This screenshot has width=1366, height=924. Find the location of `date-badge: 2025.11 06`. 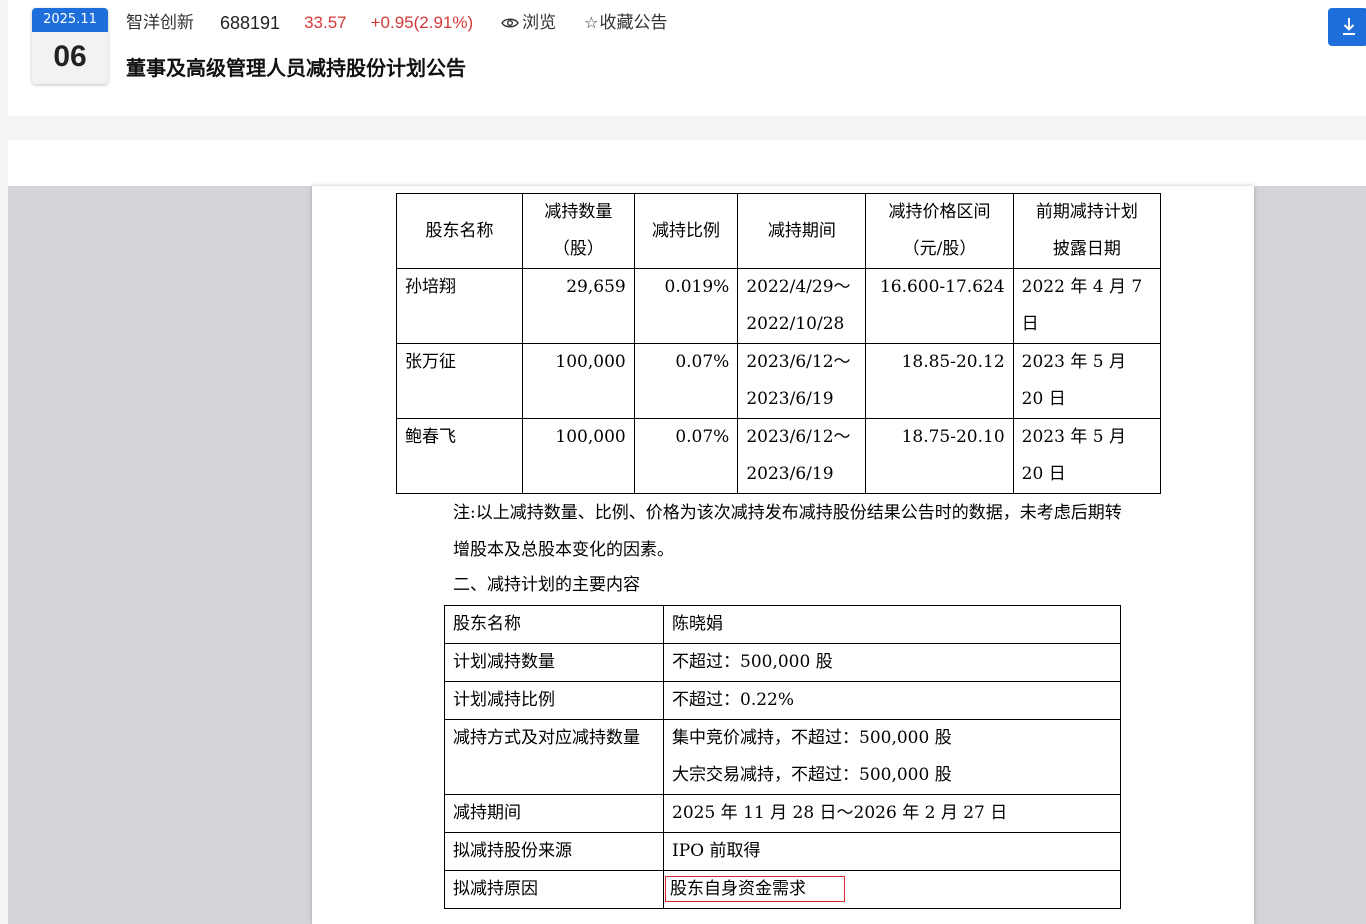

date-badge: 2025.11 06 is located at coordinates (70, 46).